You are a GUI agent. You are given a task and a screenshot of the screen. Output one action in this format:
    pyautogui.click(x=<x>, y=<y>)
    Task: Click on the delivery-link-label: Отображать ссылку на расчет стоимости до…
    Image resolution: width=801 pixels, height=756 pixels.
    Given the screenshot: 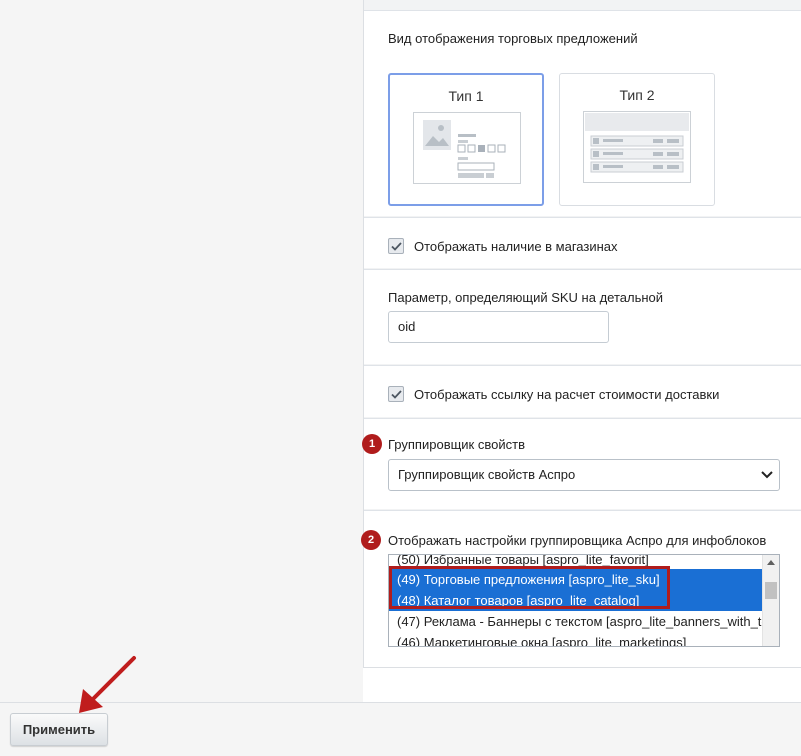 What is the action you would take?
    pyautogui.click(x=567, y=394)
    